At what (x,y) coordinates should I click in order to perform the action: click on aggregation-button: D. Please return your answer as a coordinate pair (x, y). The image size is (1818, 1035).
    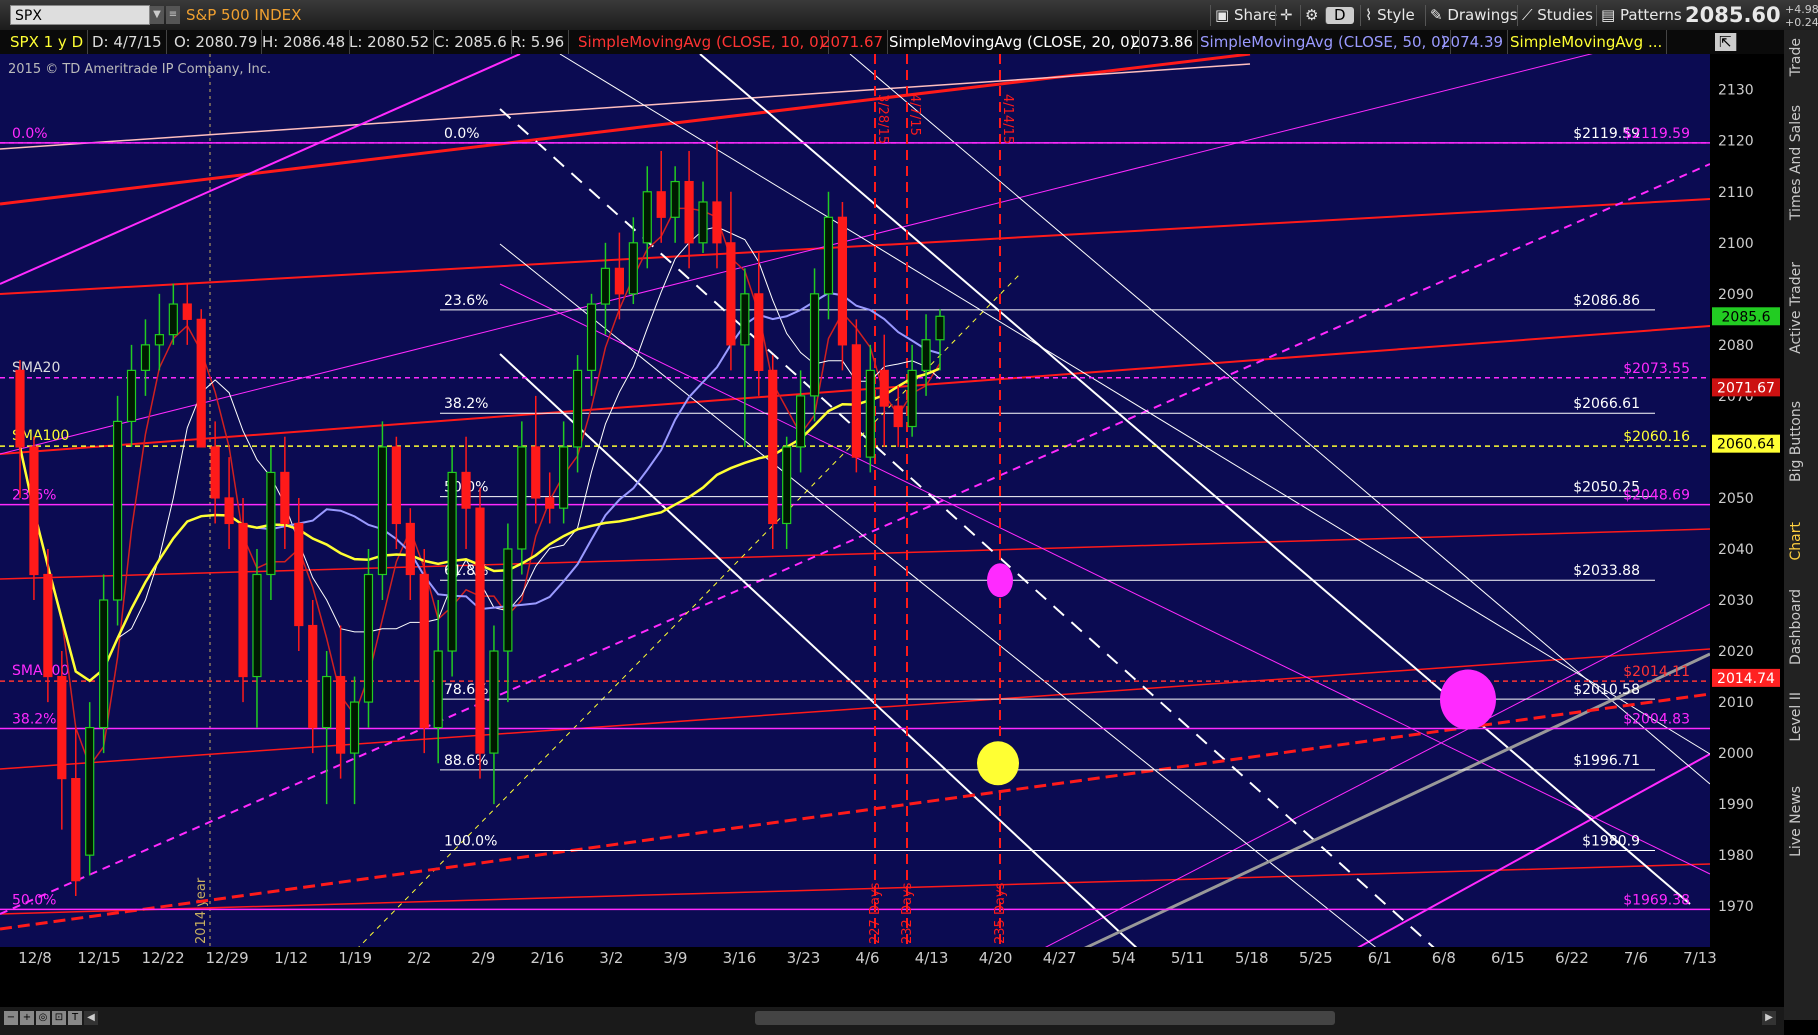
    Looking at the image, I should click on (1339, 15).